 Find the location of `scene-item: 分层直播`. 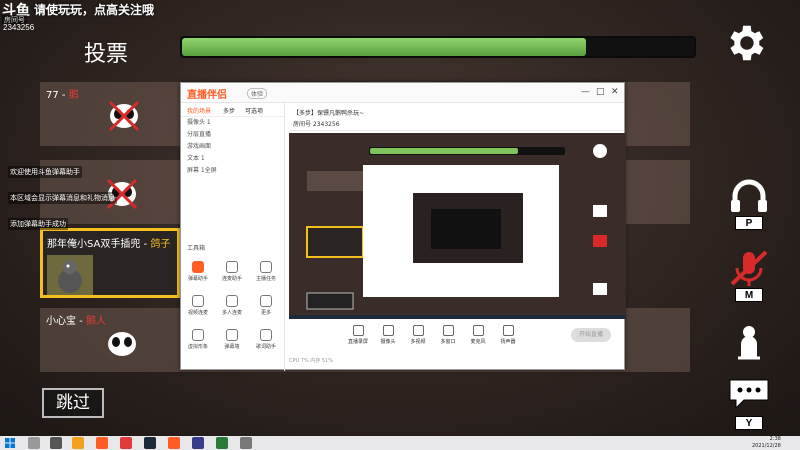

scene-item: 分层直播 is located at coordinates (232, 135).